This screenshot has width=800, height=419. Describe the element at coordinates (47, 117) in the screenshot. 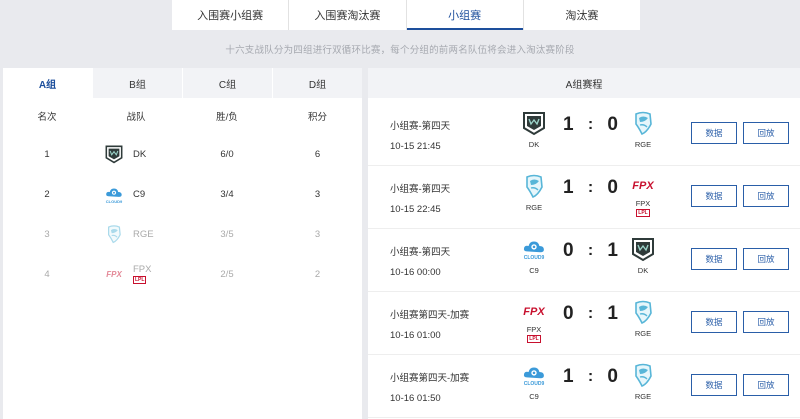

I see `rank-header: 名次` at that location.